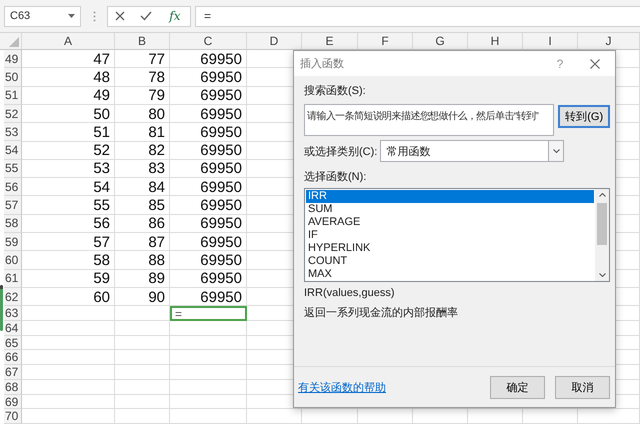 This screenshot has width=640, height=424. What do you see at coordinates (450, 261) in the screenshot?
I see `list-item: COUNT` at bounding box center [450, 261].